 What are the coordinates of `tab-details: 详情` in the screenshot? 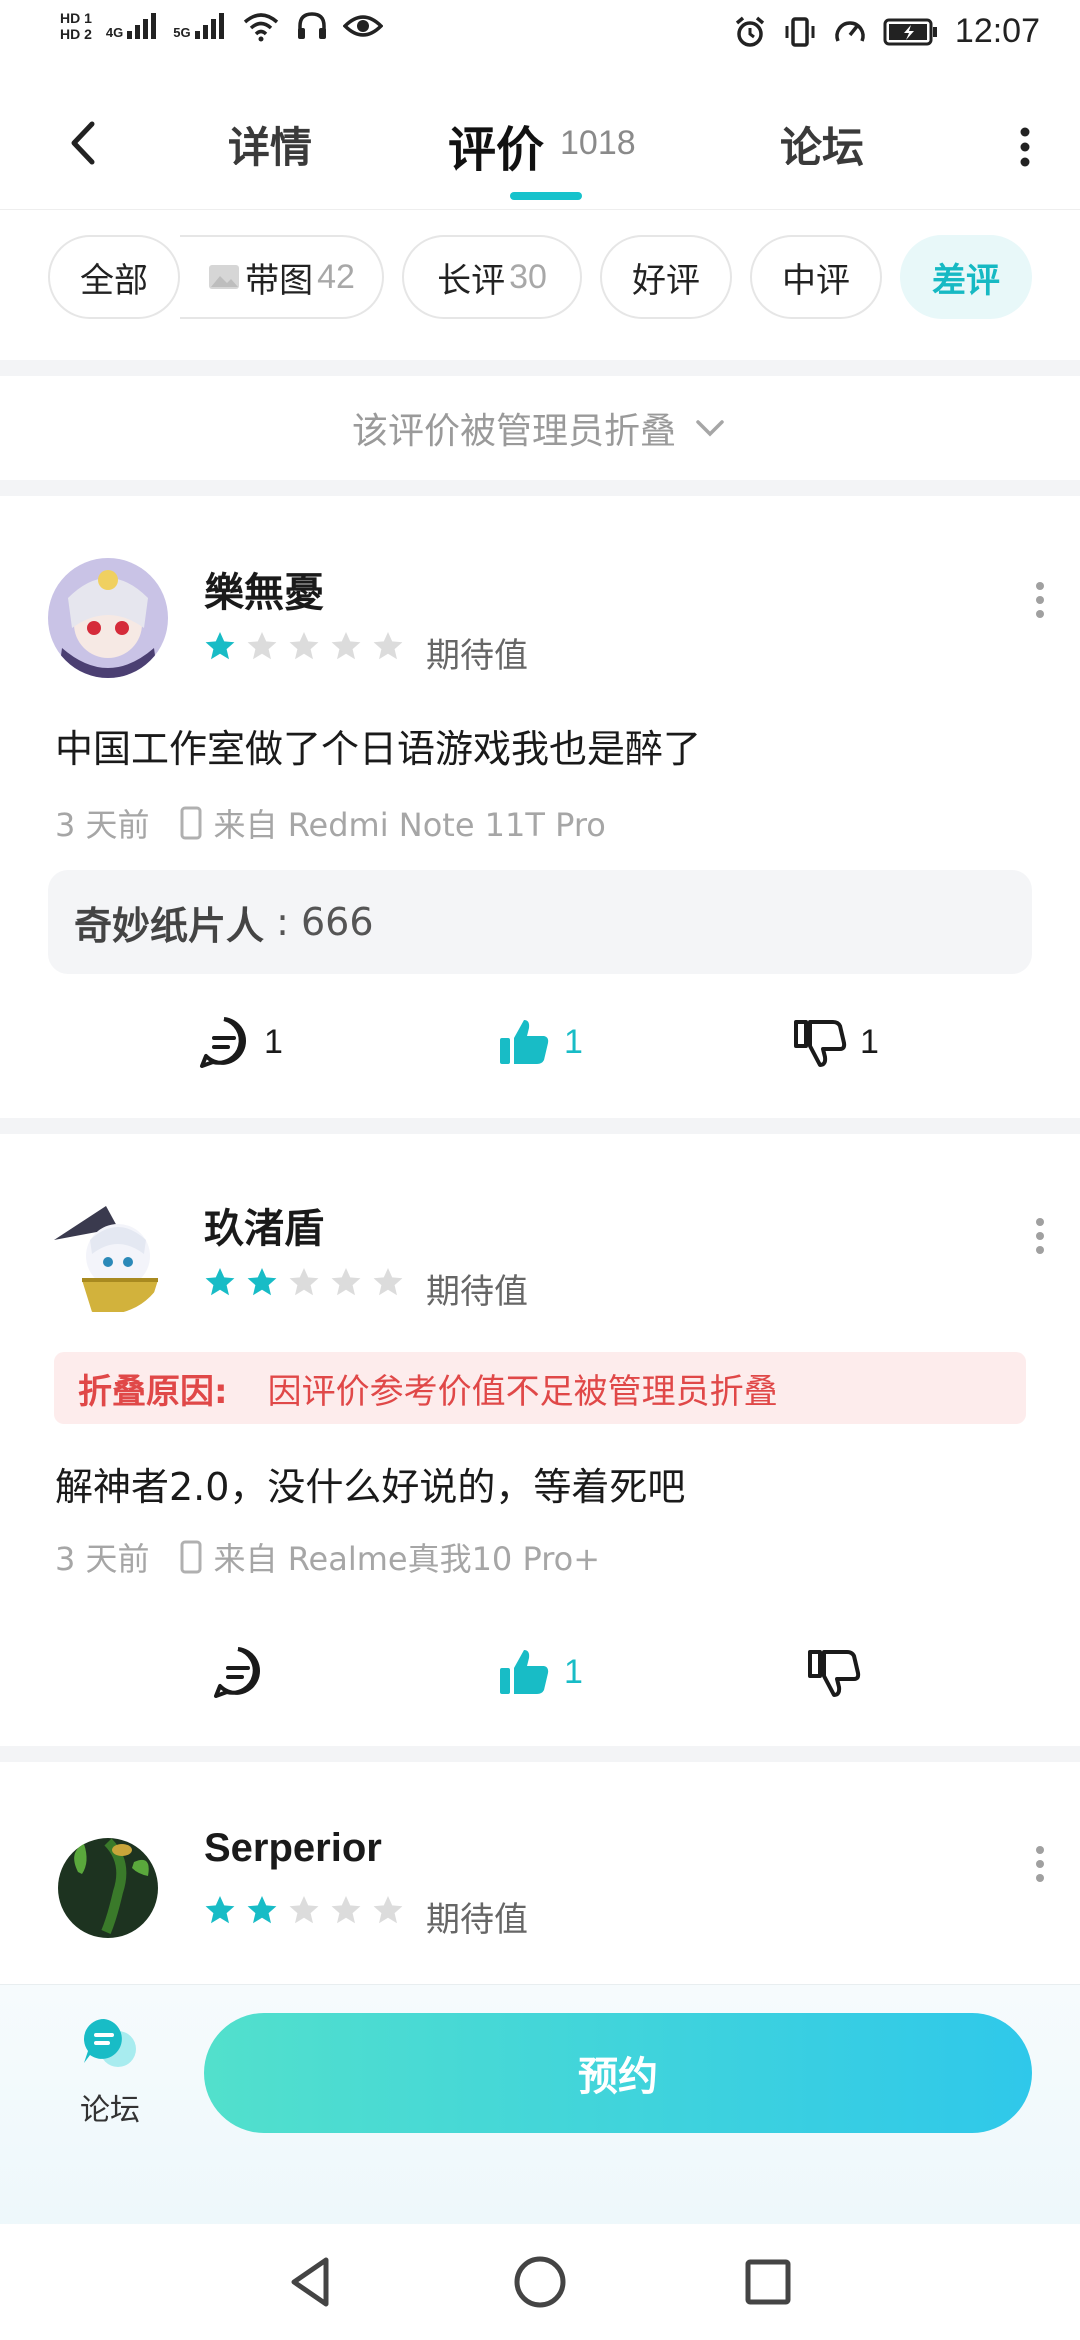 It's located at (270, 144).